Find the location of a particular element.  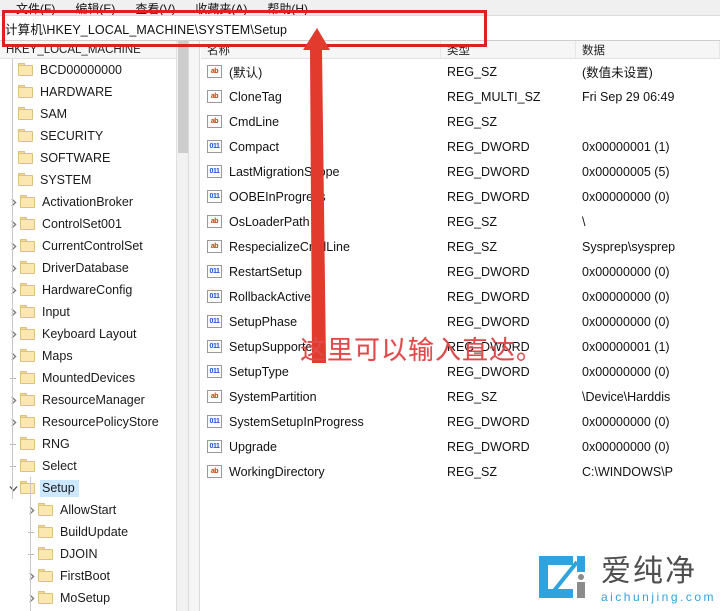

watermark-text-block: 爱纯净 aichunjing.com is located at coordinates (658, 579).